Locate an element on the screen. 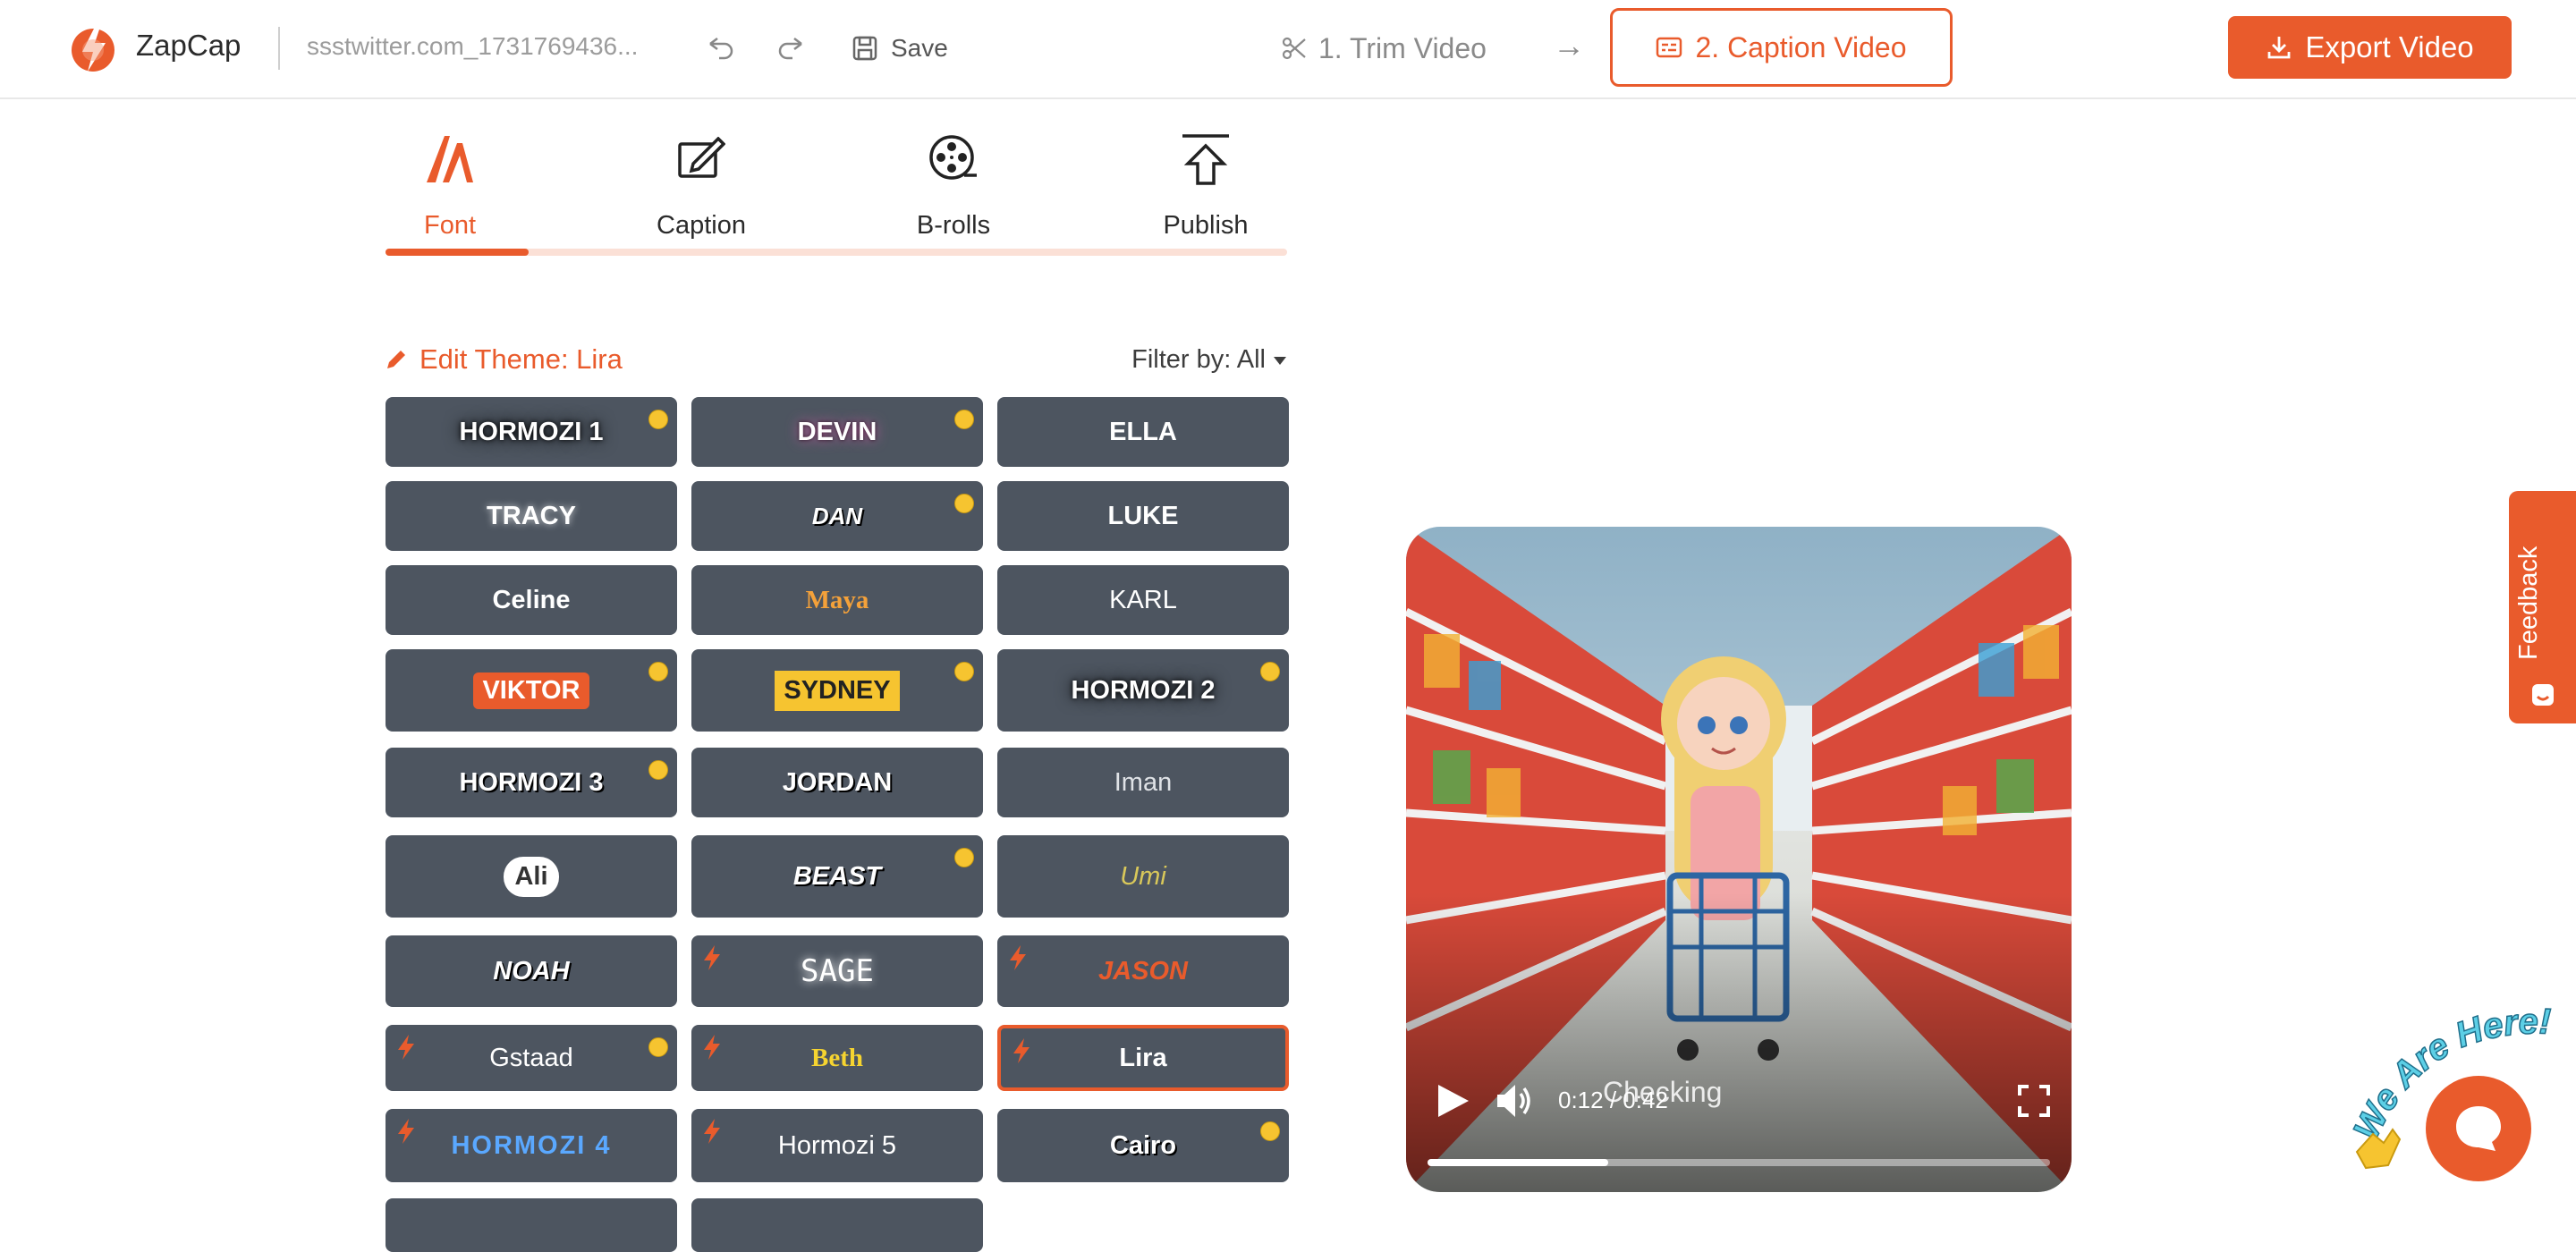  tab-b-rolls: B-rolls is located at coordinates (953, 183).